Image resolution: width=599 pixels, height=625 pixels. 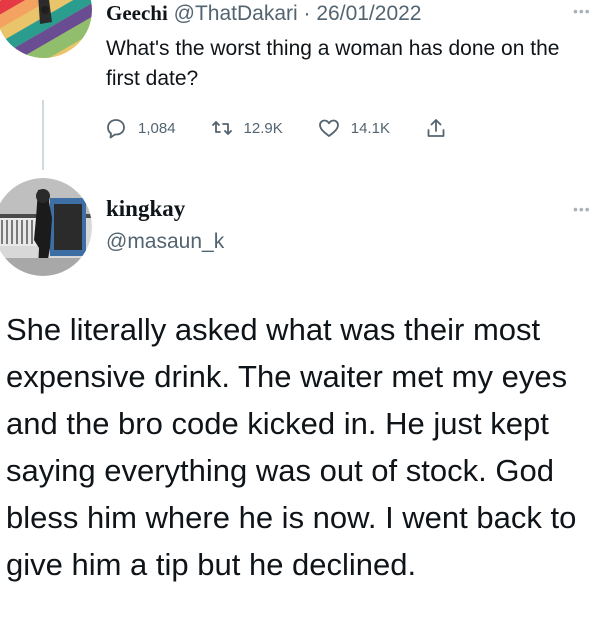 I want to click on tweet-header: Geechi @ThatDakari · 26/01/2022, so click(x=263, y=13).